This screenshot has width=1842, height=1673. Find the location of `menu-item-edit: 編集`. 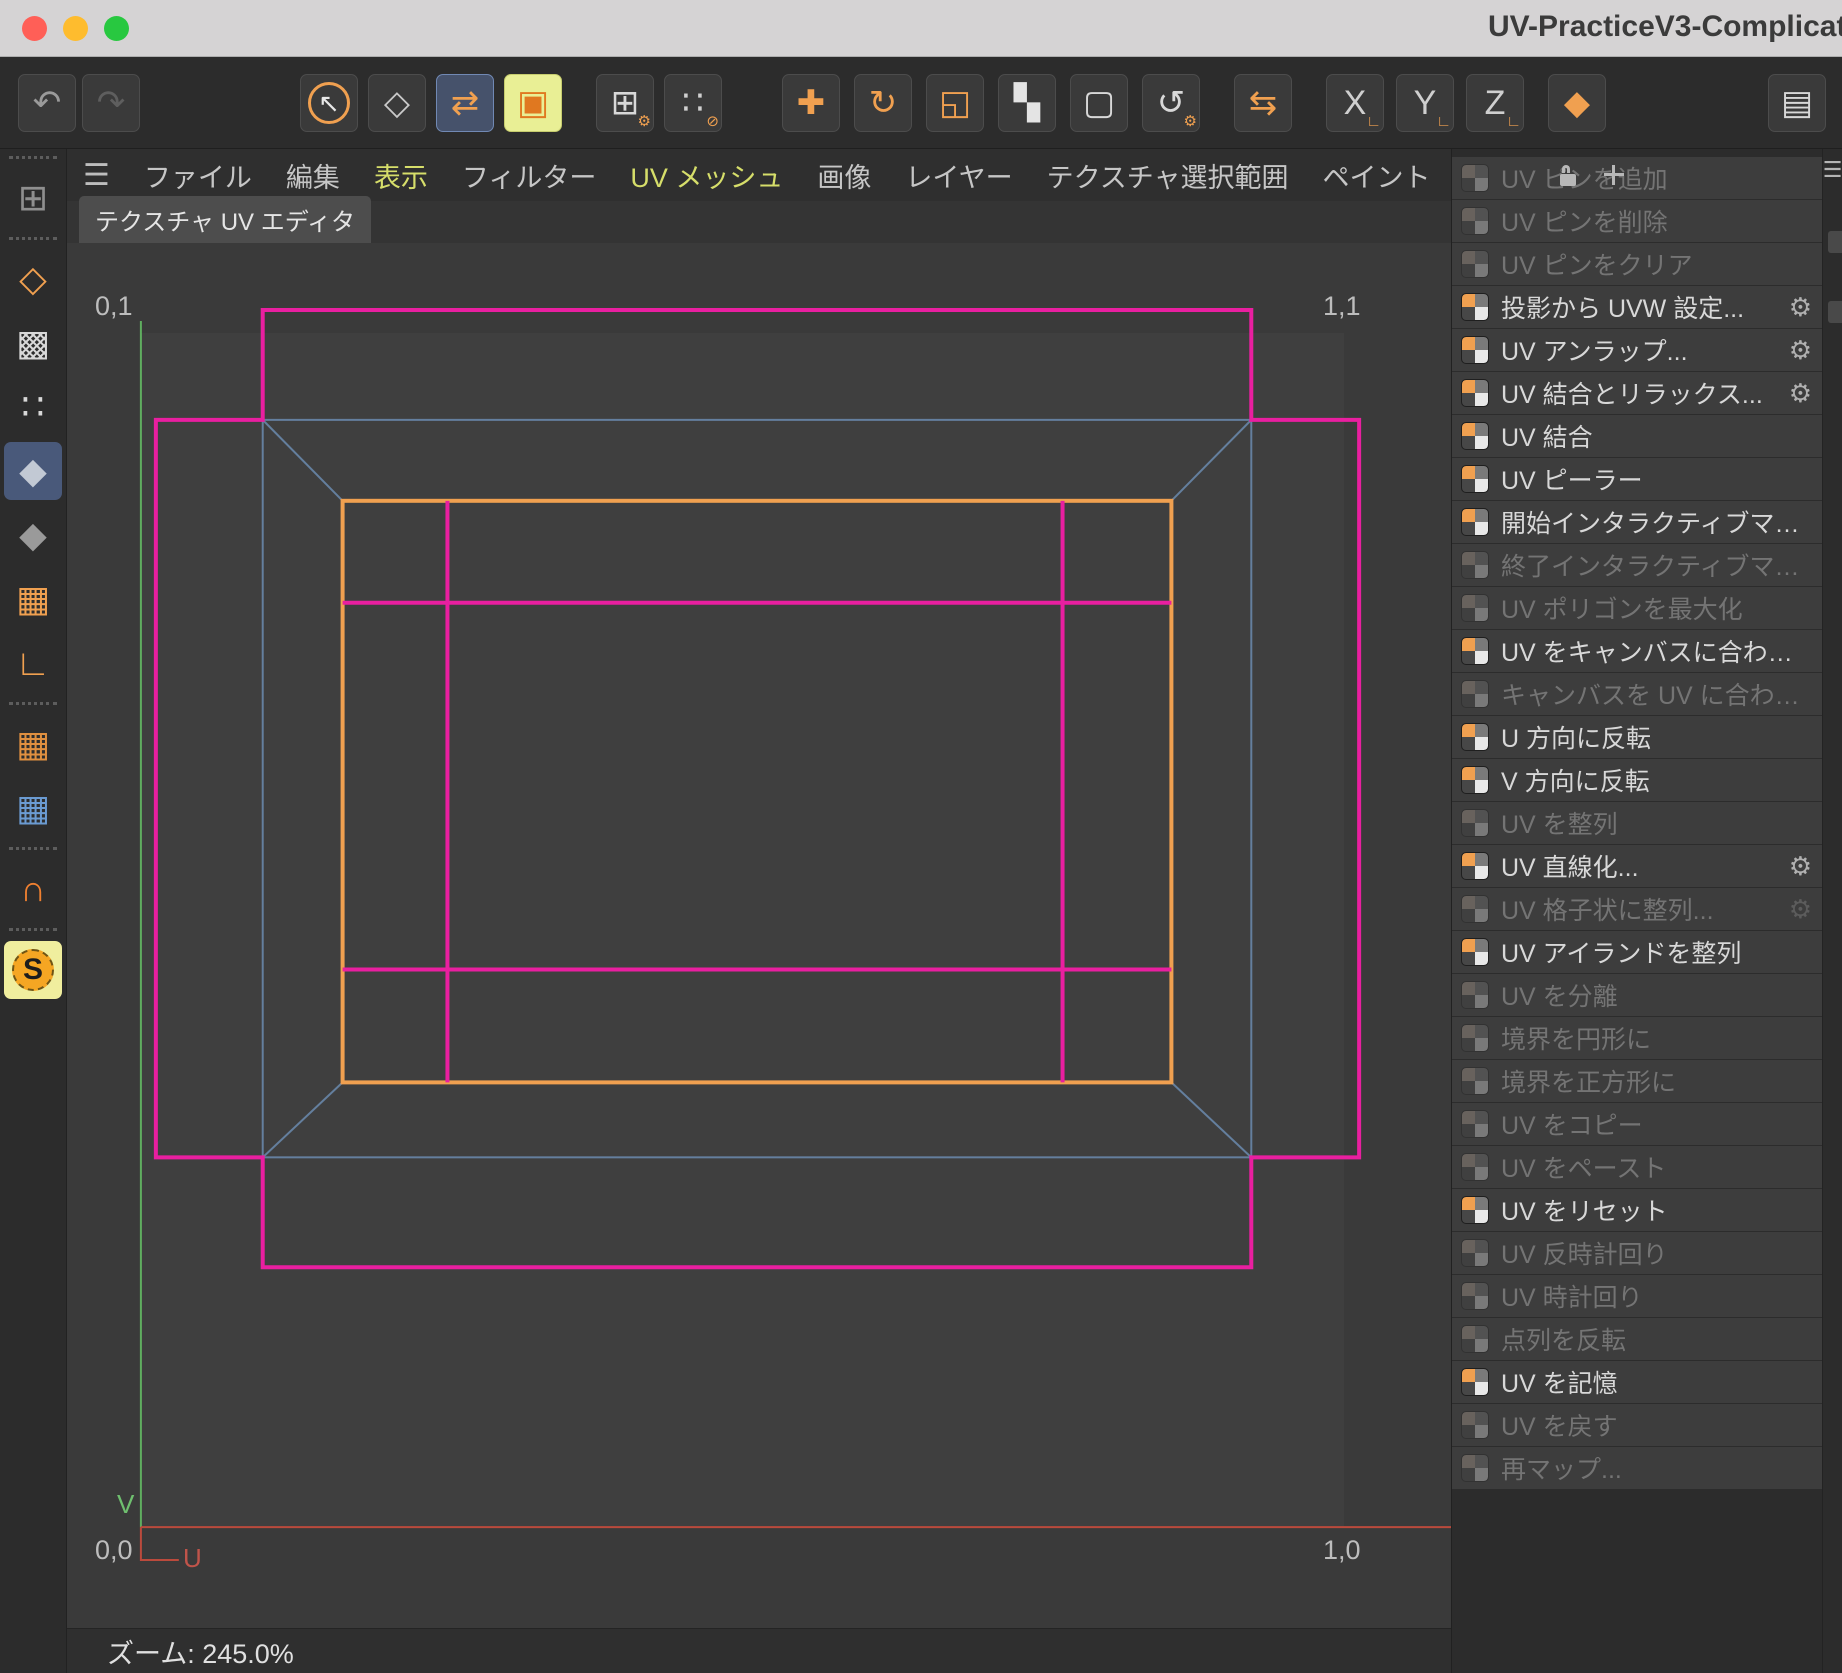

menu-item-edit: 編集 is located at coordinates (313, 175).